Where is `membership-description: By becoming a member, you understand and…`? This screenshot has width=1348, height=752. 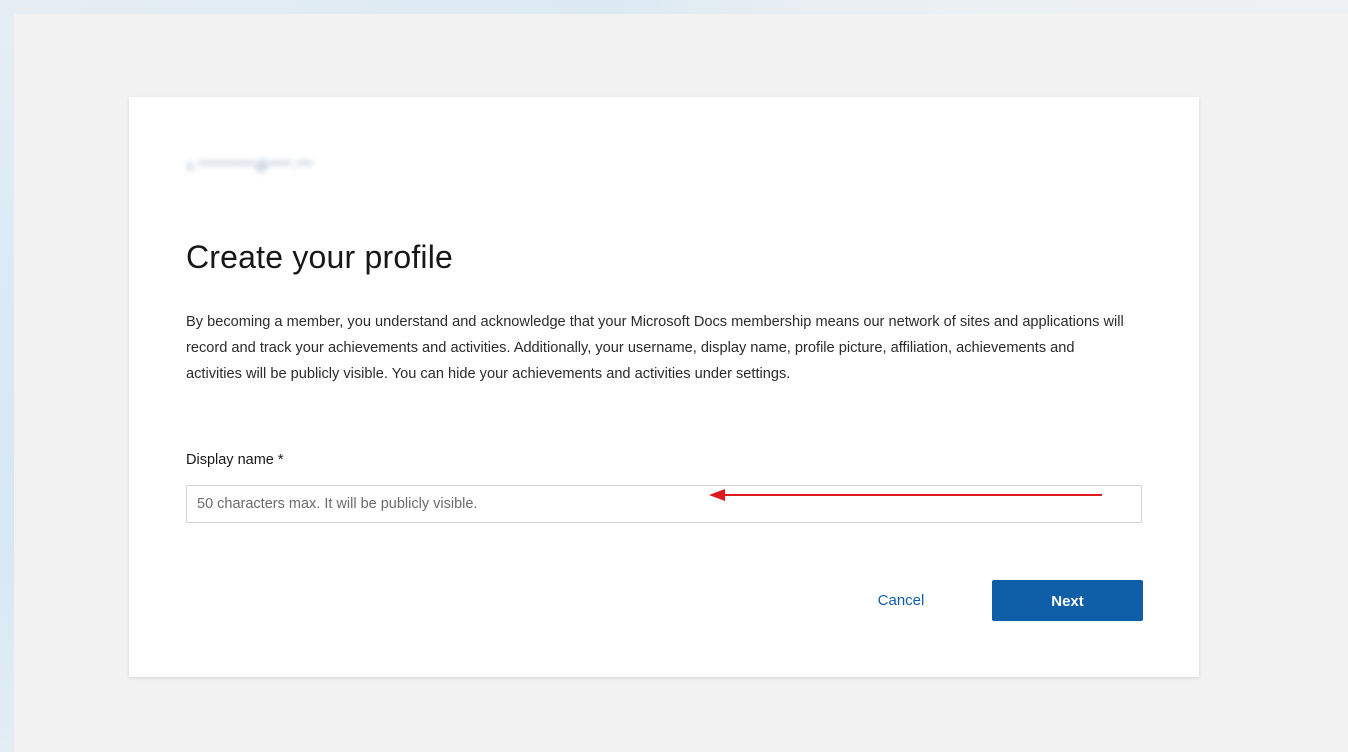 membership-description: By becoming a member, you understand and… is located at coordinates (655, 348).